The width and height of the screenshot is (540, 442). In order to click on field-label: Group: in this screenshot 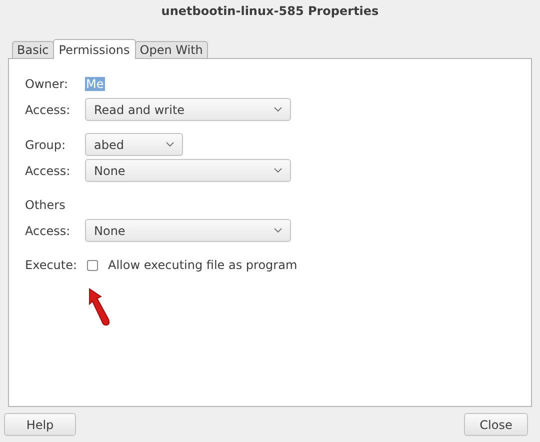, I will do `click(46, 145)`.